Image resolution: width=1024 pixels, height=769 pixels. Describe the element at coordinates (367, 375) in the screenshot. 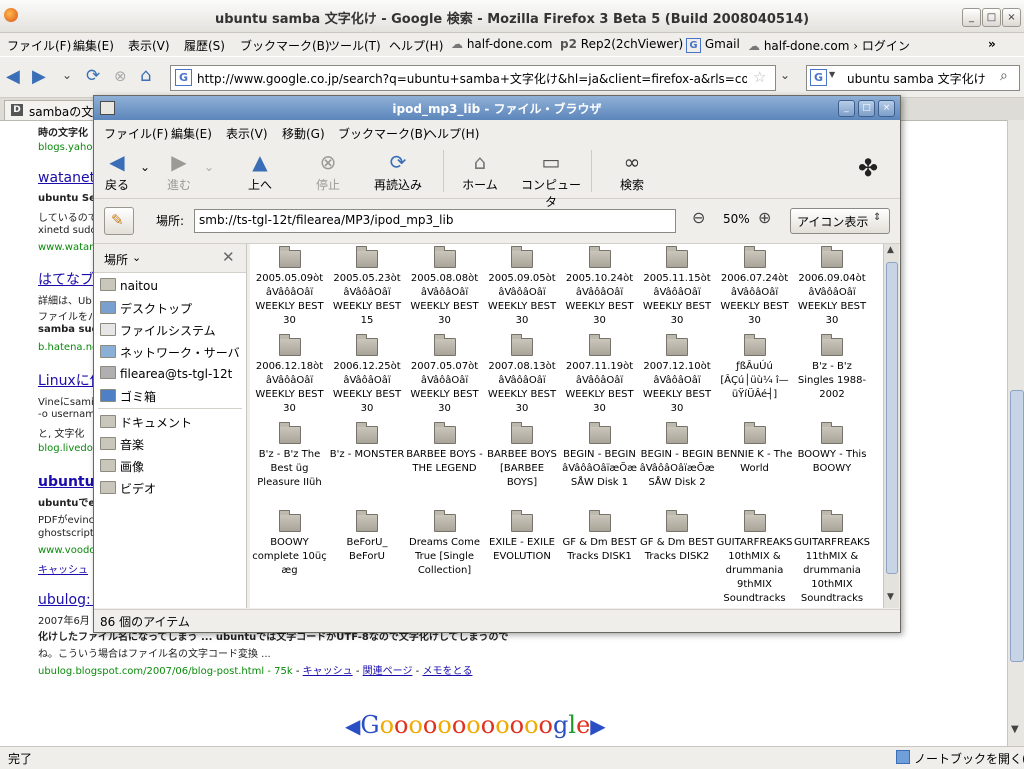

I see `folder-item: 2006.12.25òt âVâôâOâï WEEKLY BEST 30` at that location.